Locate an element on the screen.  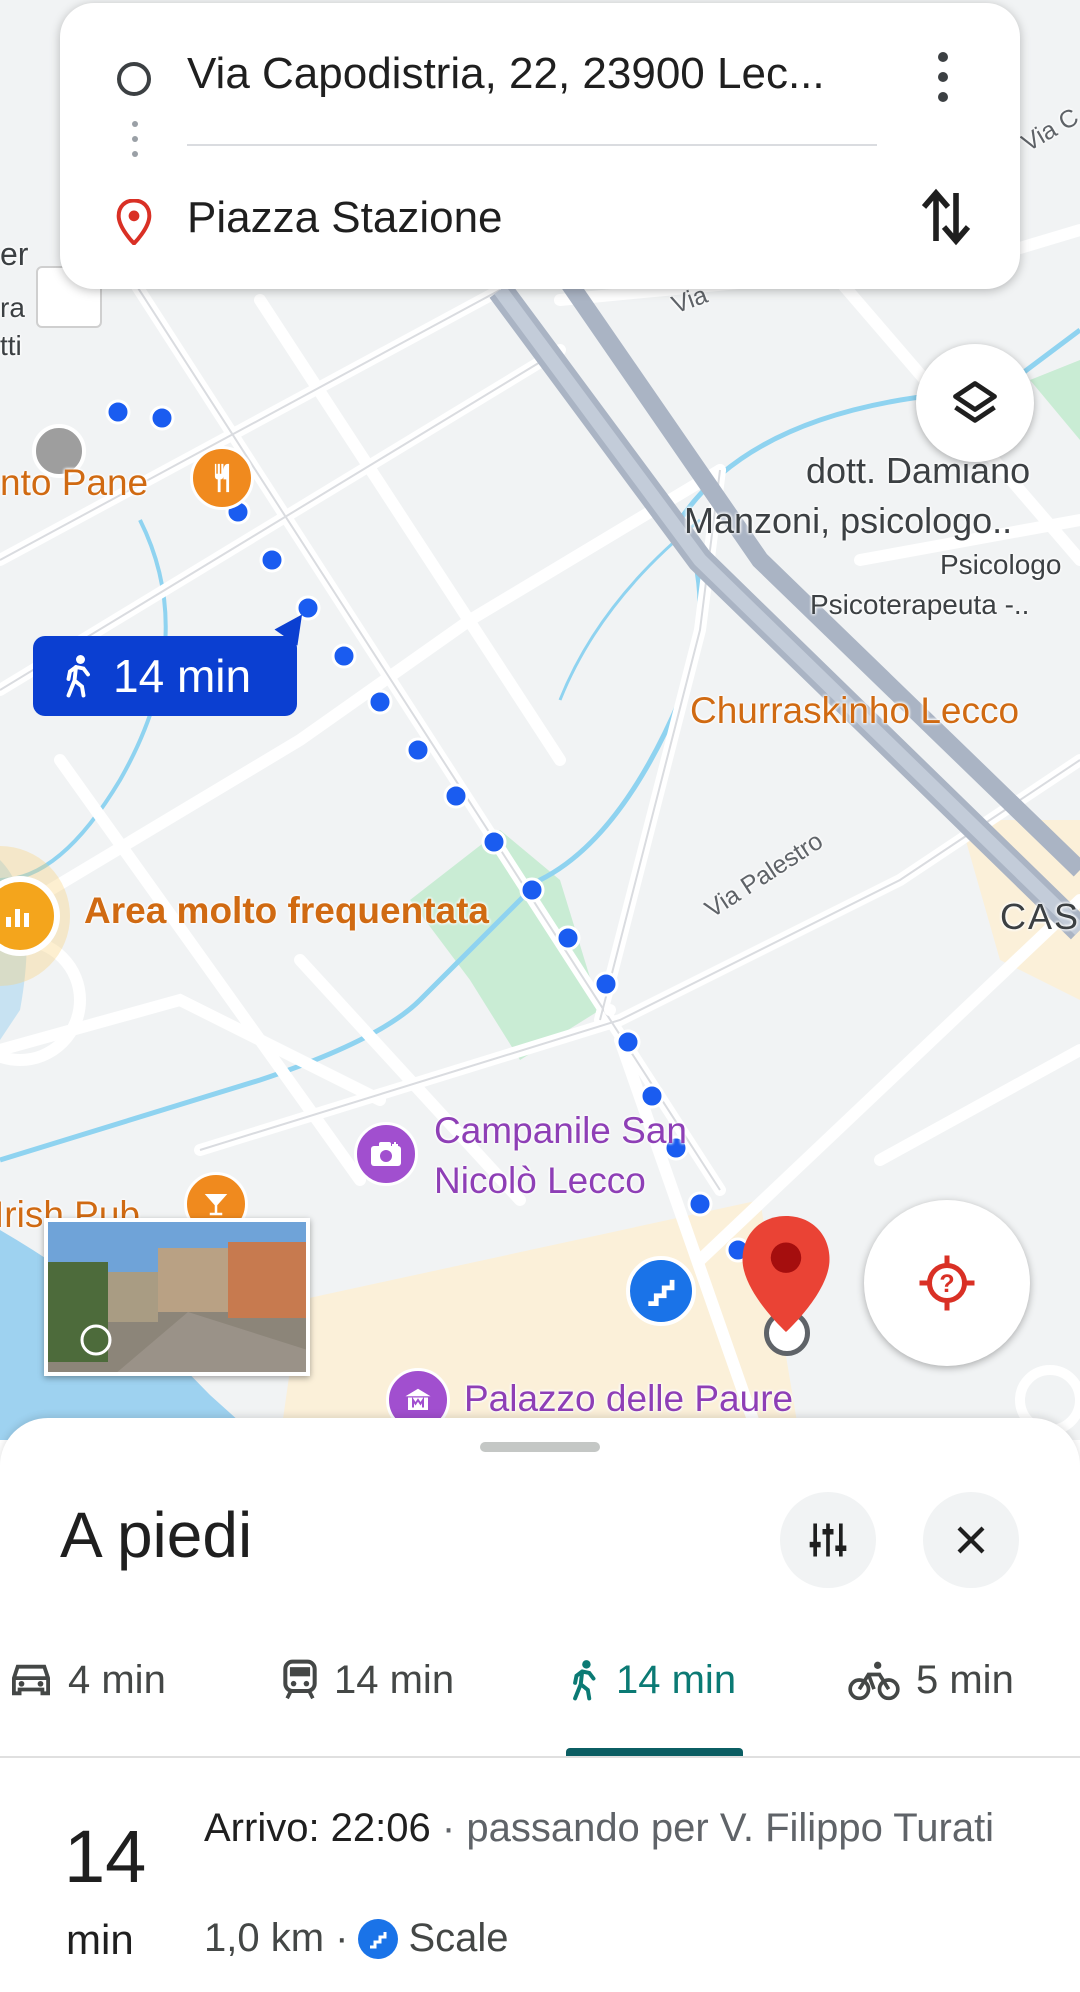
swap-icon is located at coordinates (946, 217).